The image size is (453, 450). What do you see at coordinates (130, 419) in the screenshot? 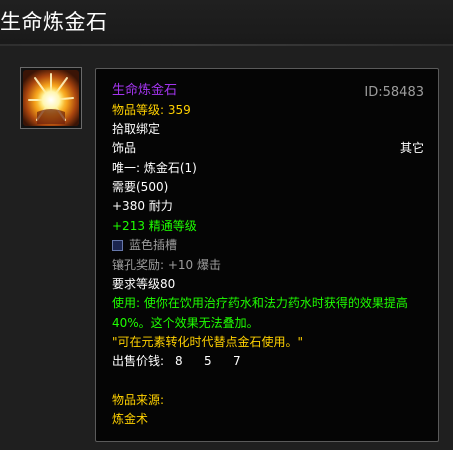
I see `source-value: 炼金术` at bounding box center [130, 419].